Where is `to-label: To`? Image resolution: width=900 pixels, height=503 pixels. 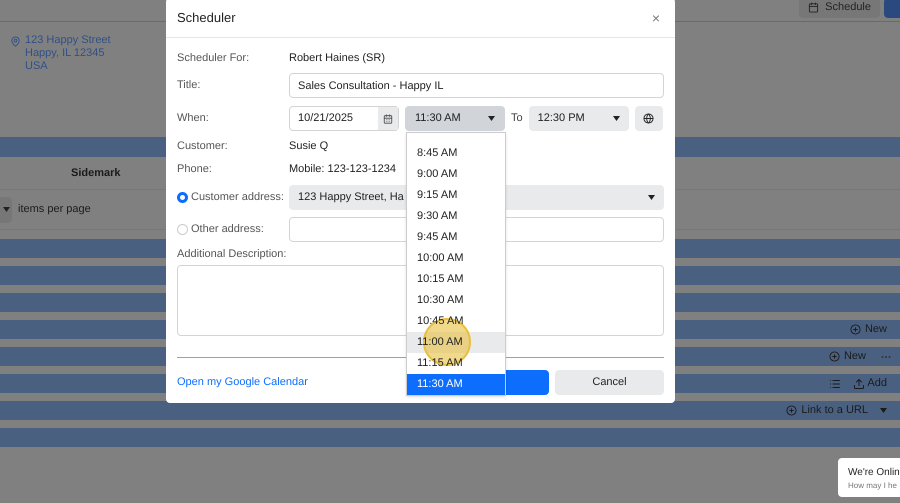
to-label: To is located at coordinates (517, 118).